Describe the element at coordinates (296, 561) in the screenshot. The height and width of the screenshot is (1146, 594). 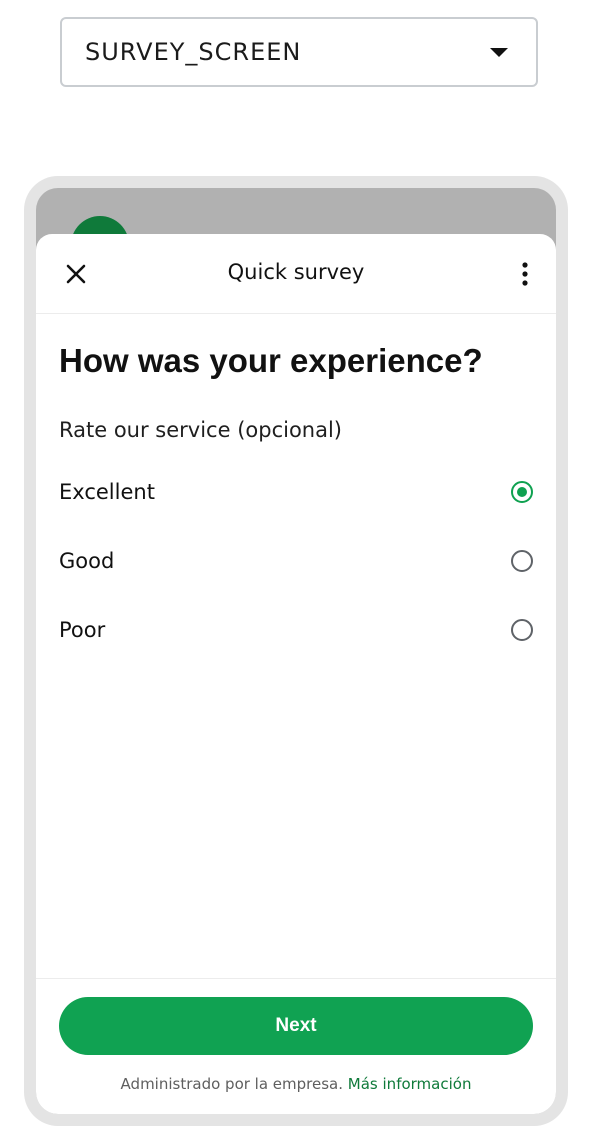
I see `option-good: Good` at that location.